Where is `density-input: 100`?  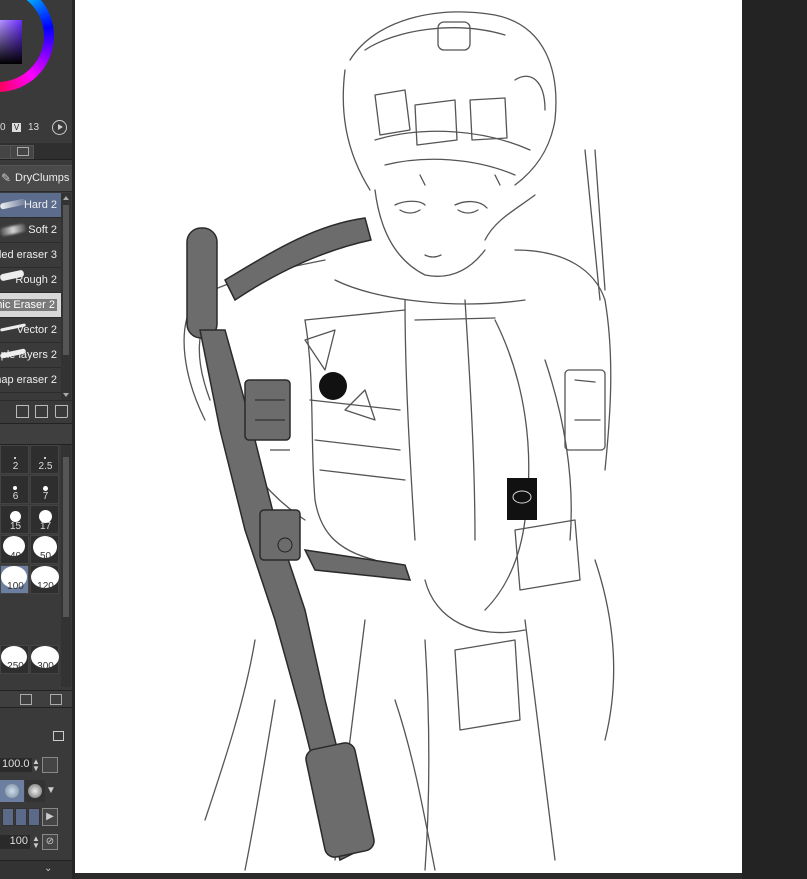 density-input: 100 is located at coordinates (15, 842).